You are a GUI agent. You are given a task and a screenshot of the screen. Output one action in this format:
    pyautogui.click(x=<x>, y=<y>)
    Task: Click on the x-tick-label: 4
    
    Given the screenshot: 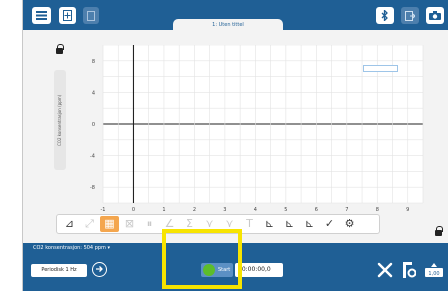 What is the action you would take?
    pyautogui.click(x=255, y=210)
    